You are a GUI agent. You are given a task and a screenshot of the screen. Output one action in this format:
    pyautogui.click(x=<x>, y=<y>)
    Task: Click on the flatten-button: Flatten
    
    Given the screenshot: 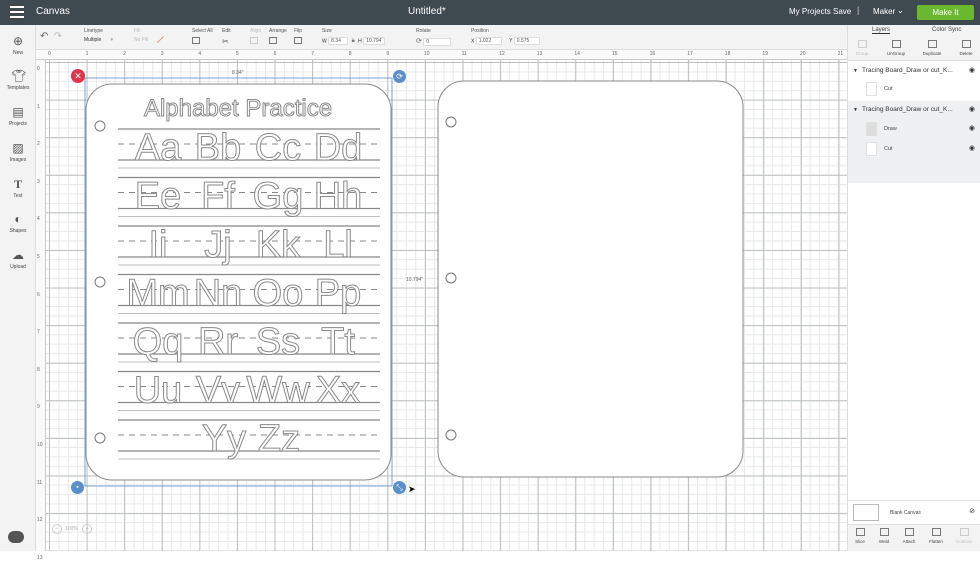 What is the action you would take?
    pyautogui.click(x=936, y=536)
    